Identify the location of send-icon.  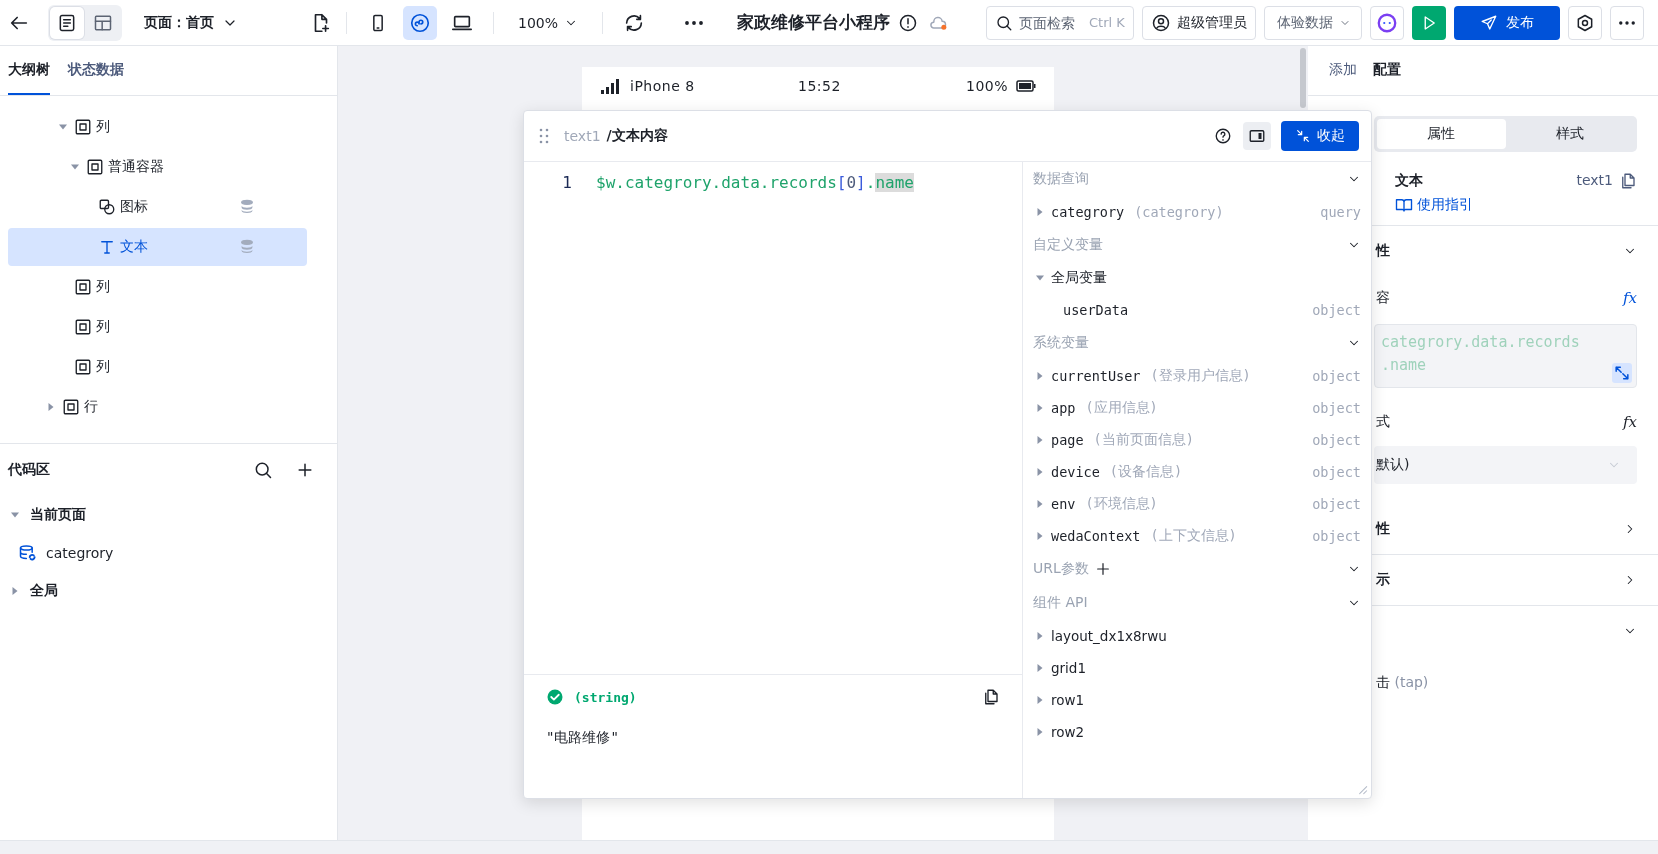
(1489, 22).